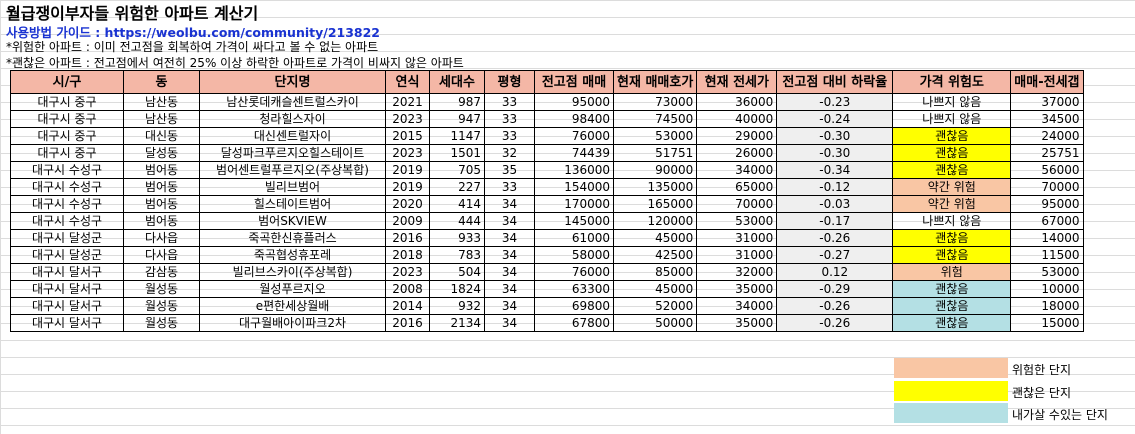 This screenshot has height=434, width=1135. I want to click on gap-cell: 10000, so click(1047, 289).